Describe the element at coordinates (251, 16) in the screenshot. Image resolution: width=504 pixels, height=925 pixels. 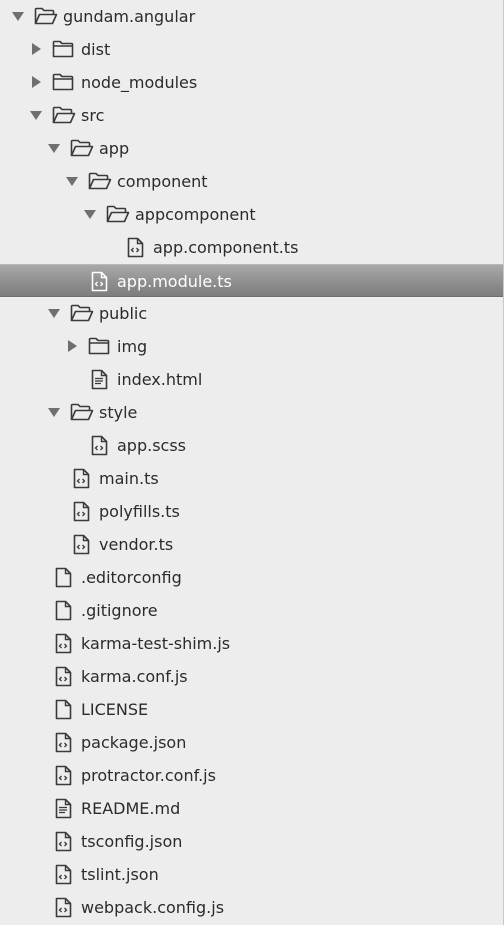
I see `tree-item-gundam-angular: gundam.angular` at that location.